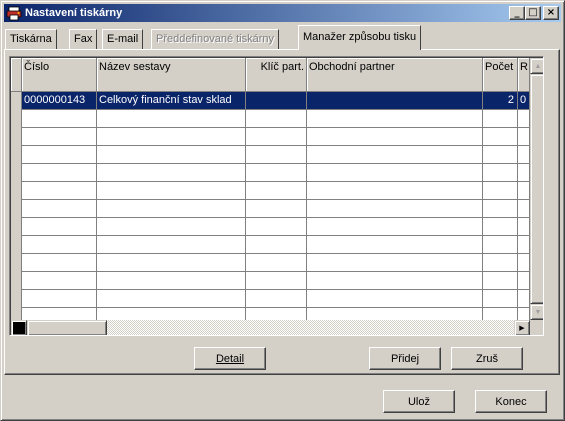 This screenshot has height=421, width=565. Describe the element at coordinates (511, 401) in the screenshot. I see `close-dialog-button: Konec` at that location.